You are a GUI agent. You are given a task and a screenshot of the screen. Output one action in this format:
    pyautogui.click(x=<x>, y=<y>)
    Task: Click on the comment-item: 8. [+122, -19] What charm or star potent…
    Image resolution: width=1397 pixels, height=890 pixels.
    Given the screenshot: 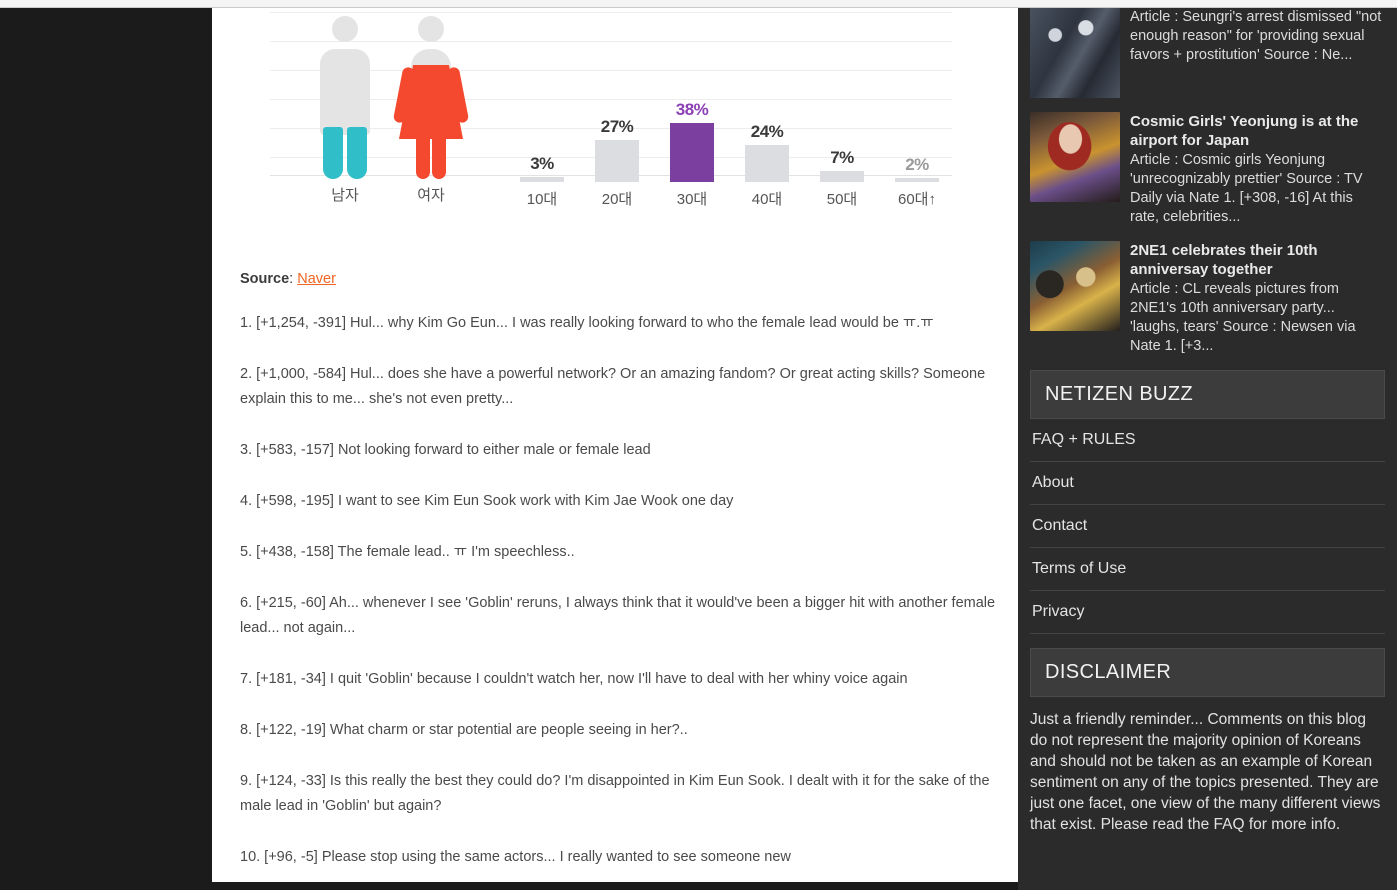 What is the action you would take?
    pyautogui.click(x=464, y=730)
    